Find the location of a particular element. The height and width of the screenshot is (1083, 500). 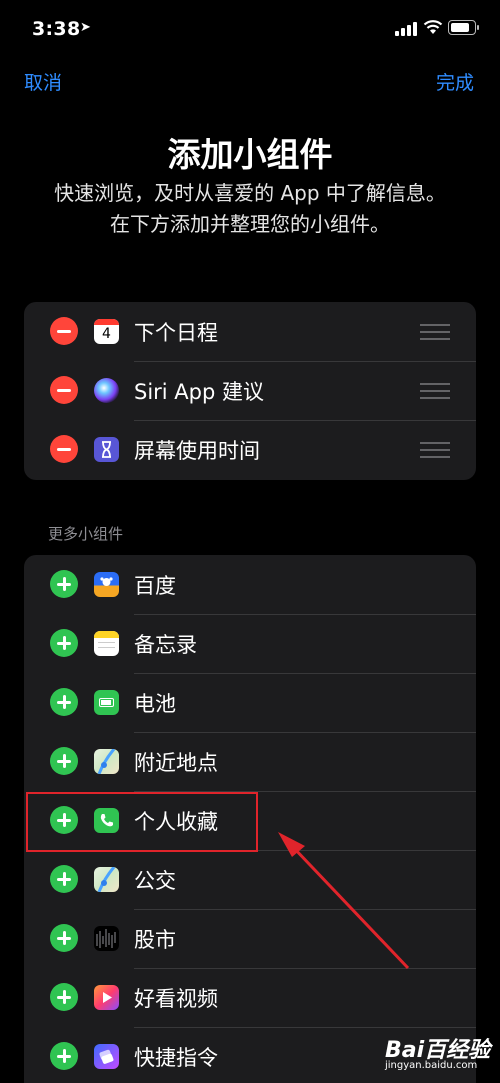

status-bar: 3:38 ➤ is located at coordinates (250, 30).